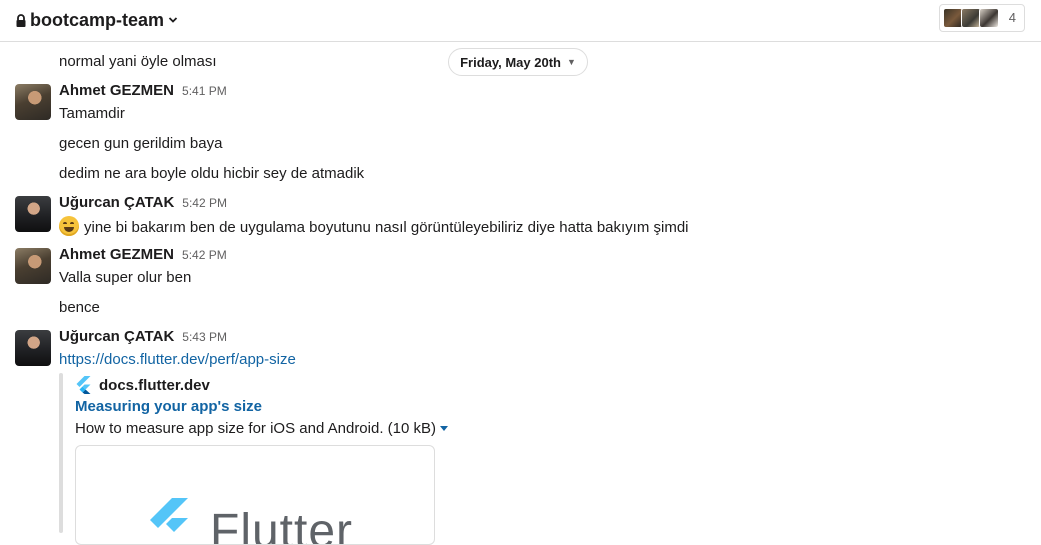 The image size is (1041, 545). Describe the element at coordinates (125, 277) in the screenshot. I see `message-text: Valla super olur ben` at that location.